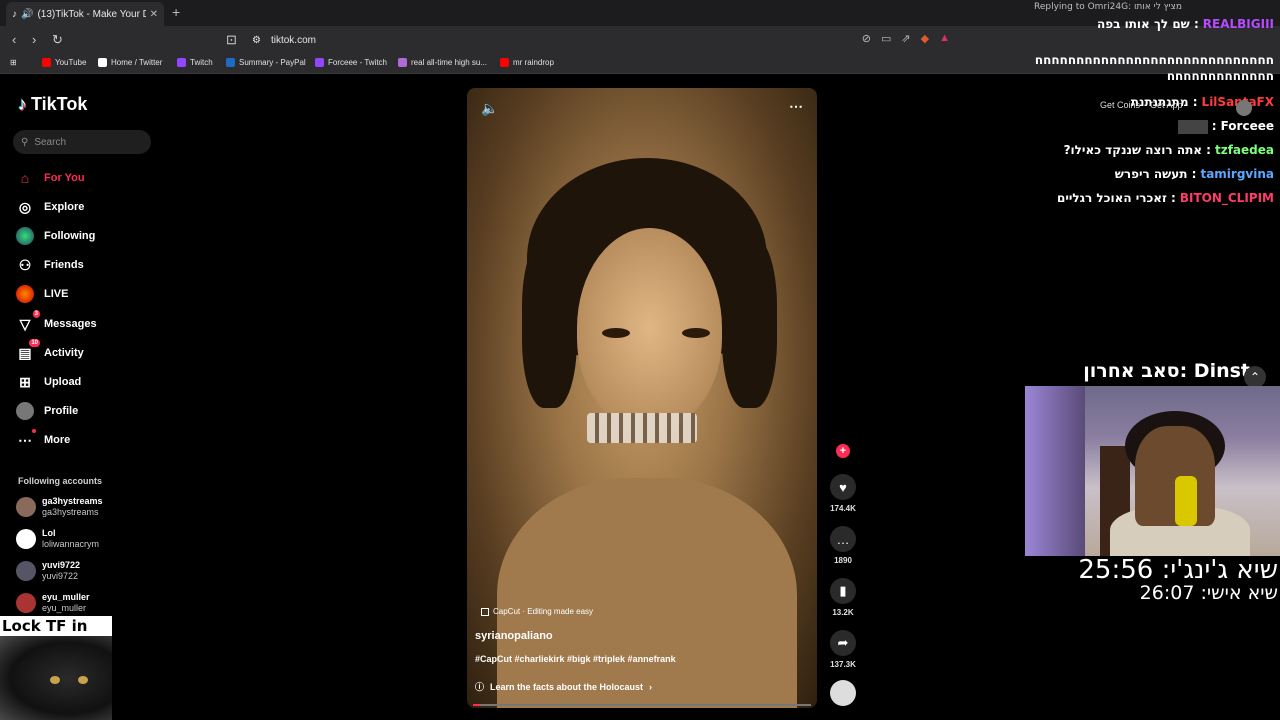  What do you see at coordinates (843, 560) in the screenshot?
I see `comment-count: 1890` at bounding box center [843, 560].